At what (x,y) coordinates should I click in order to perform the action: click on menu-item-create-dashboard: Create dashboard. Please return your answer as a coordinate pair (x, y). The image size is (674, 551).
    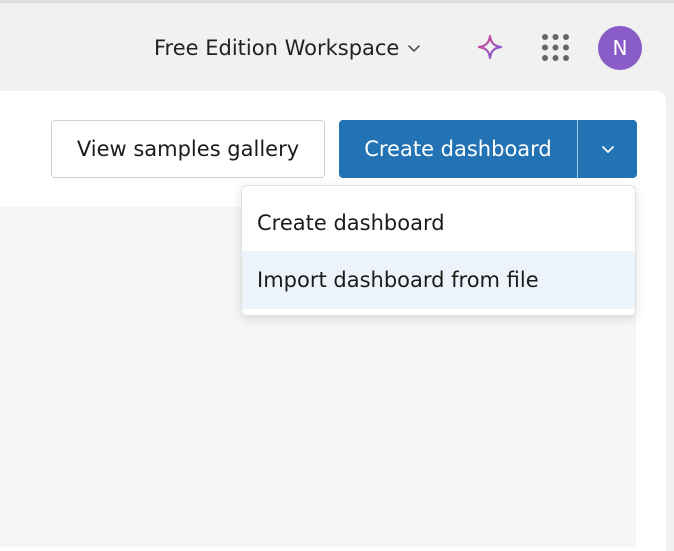
    Looking at the image, I should click on (438, 223).